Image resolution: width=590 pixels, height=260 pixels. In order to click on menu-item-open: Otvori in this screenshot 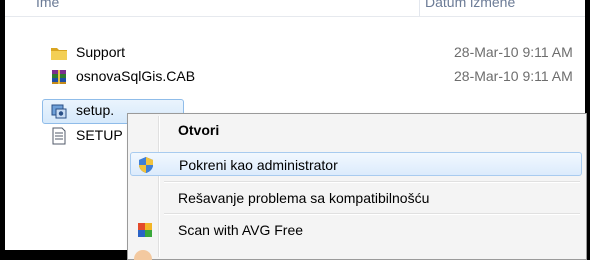, I will do `click(356, 130)`.